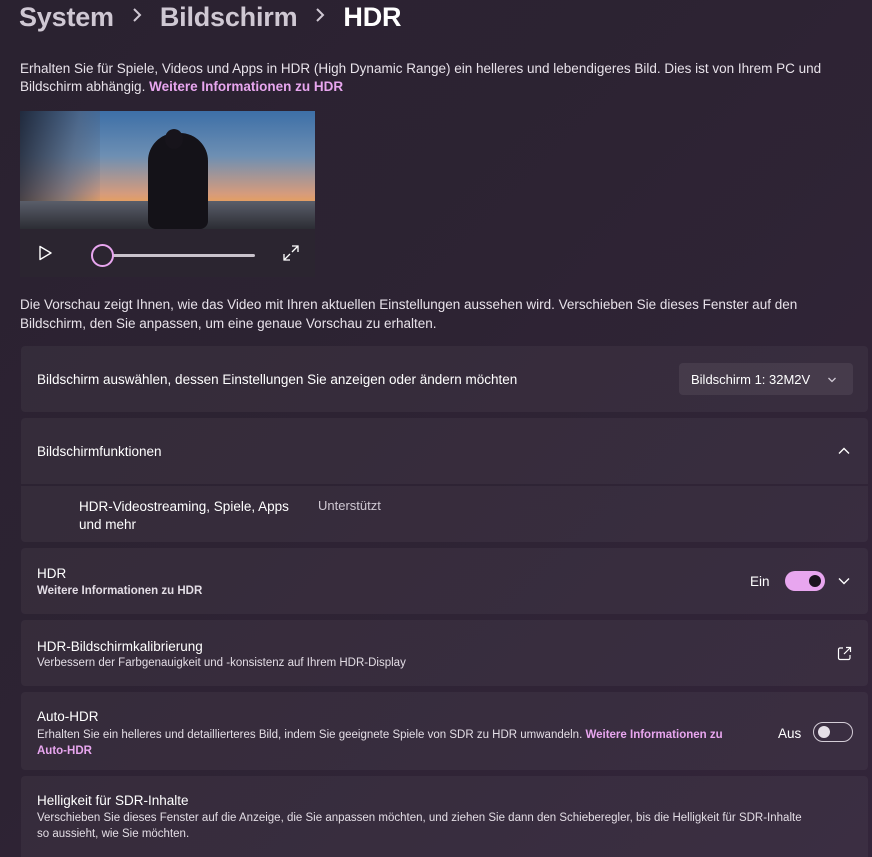  Describe the element at coordinates (653, 735) in the screenshot. I see `auto-hdr-learn-more-link: Weitere Informationen zu` at that location.